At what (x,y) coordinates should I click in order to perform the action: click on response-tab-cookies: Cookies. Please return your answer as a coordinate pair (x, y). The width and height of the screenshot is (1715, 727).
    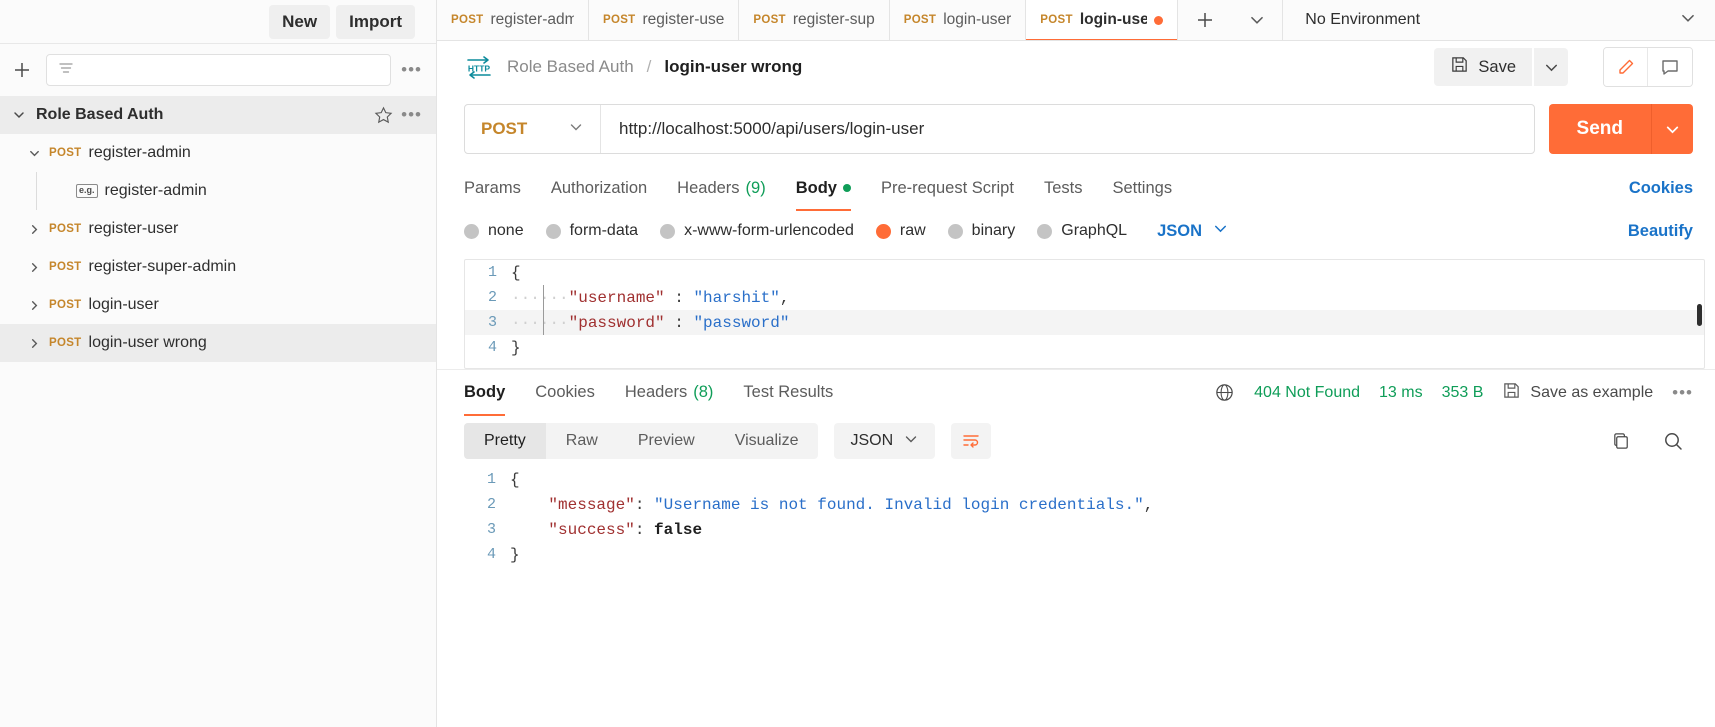
    Looking at the image, I should click on (565, 393).